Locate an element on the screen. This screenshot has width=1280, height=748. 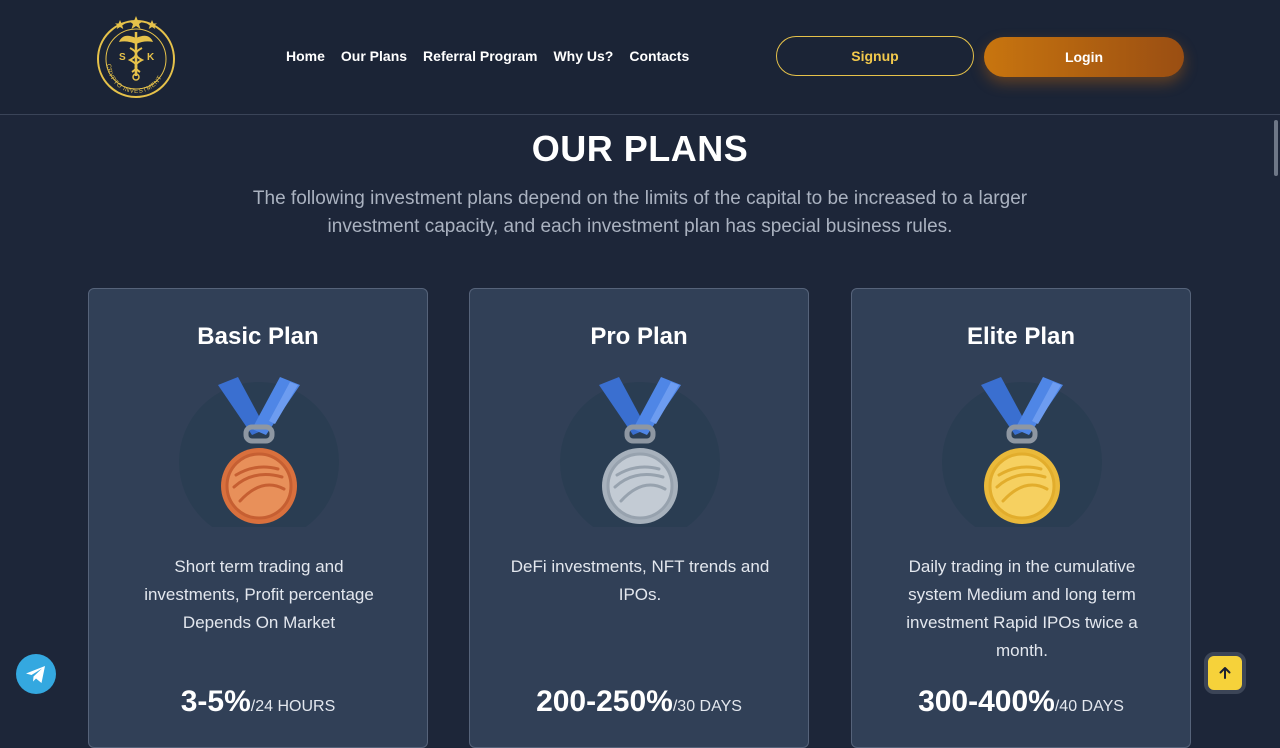
telegram-icon is located at coordinates (35, 674).